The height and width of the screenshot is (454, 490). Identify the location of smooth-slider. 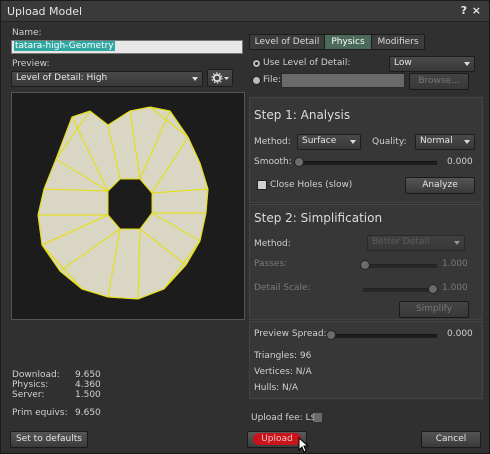
(367, 163).